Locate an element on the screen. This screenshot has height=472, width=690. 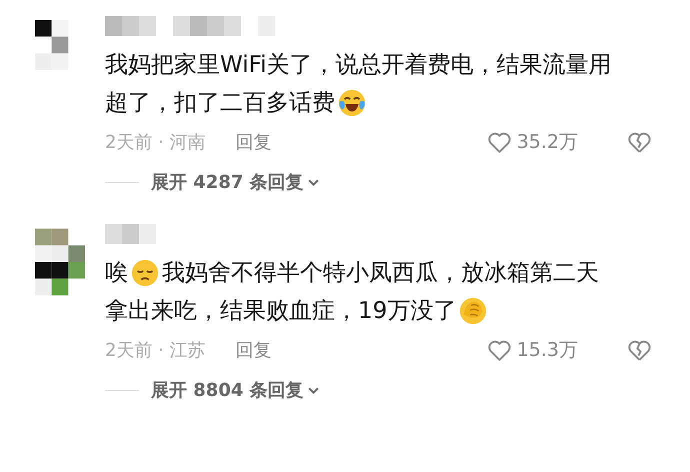
like-count: 15.3万 is located at coordinates (547, 350).